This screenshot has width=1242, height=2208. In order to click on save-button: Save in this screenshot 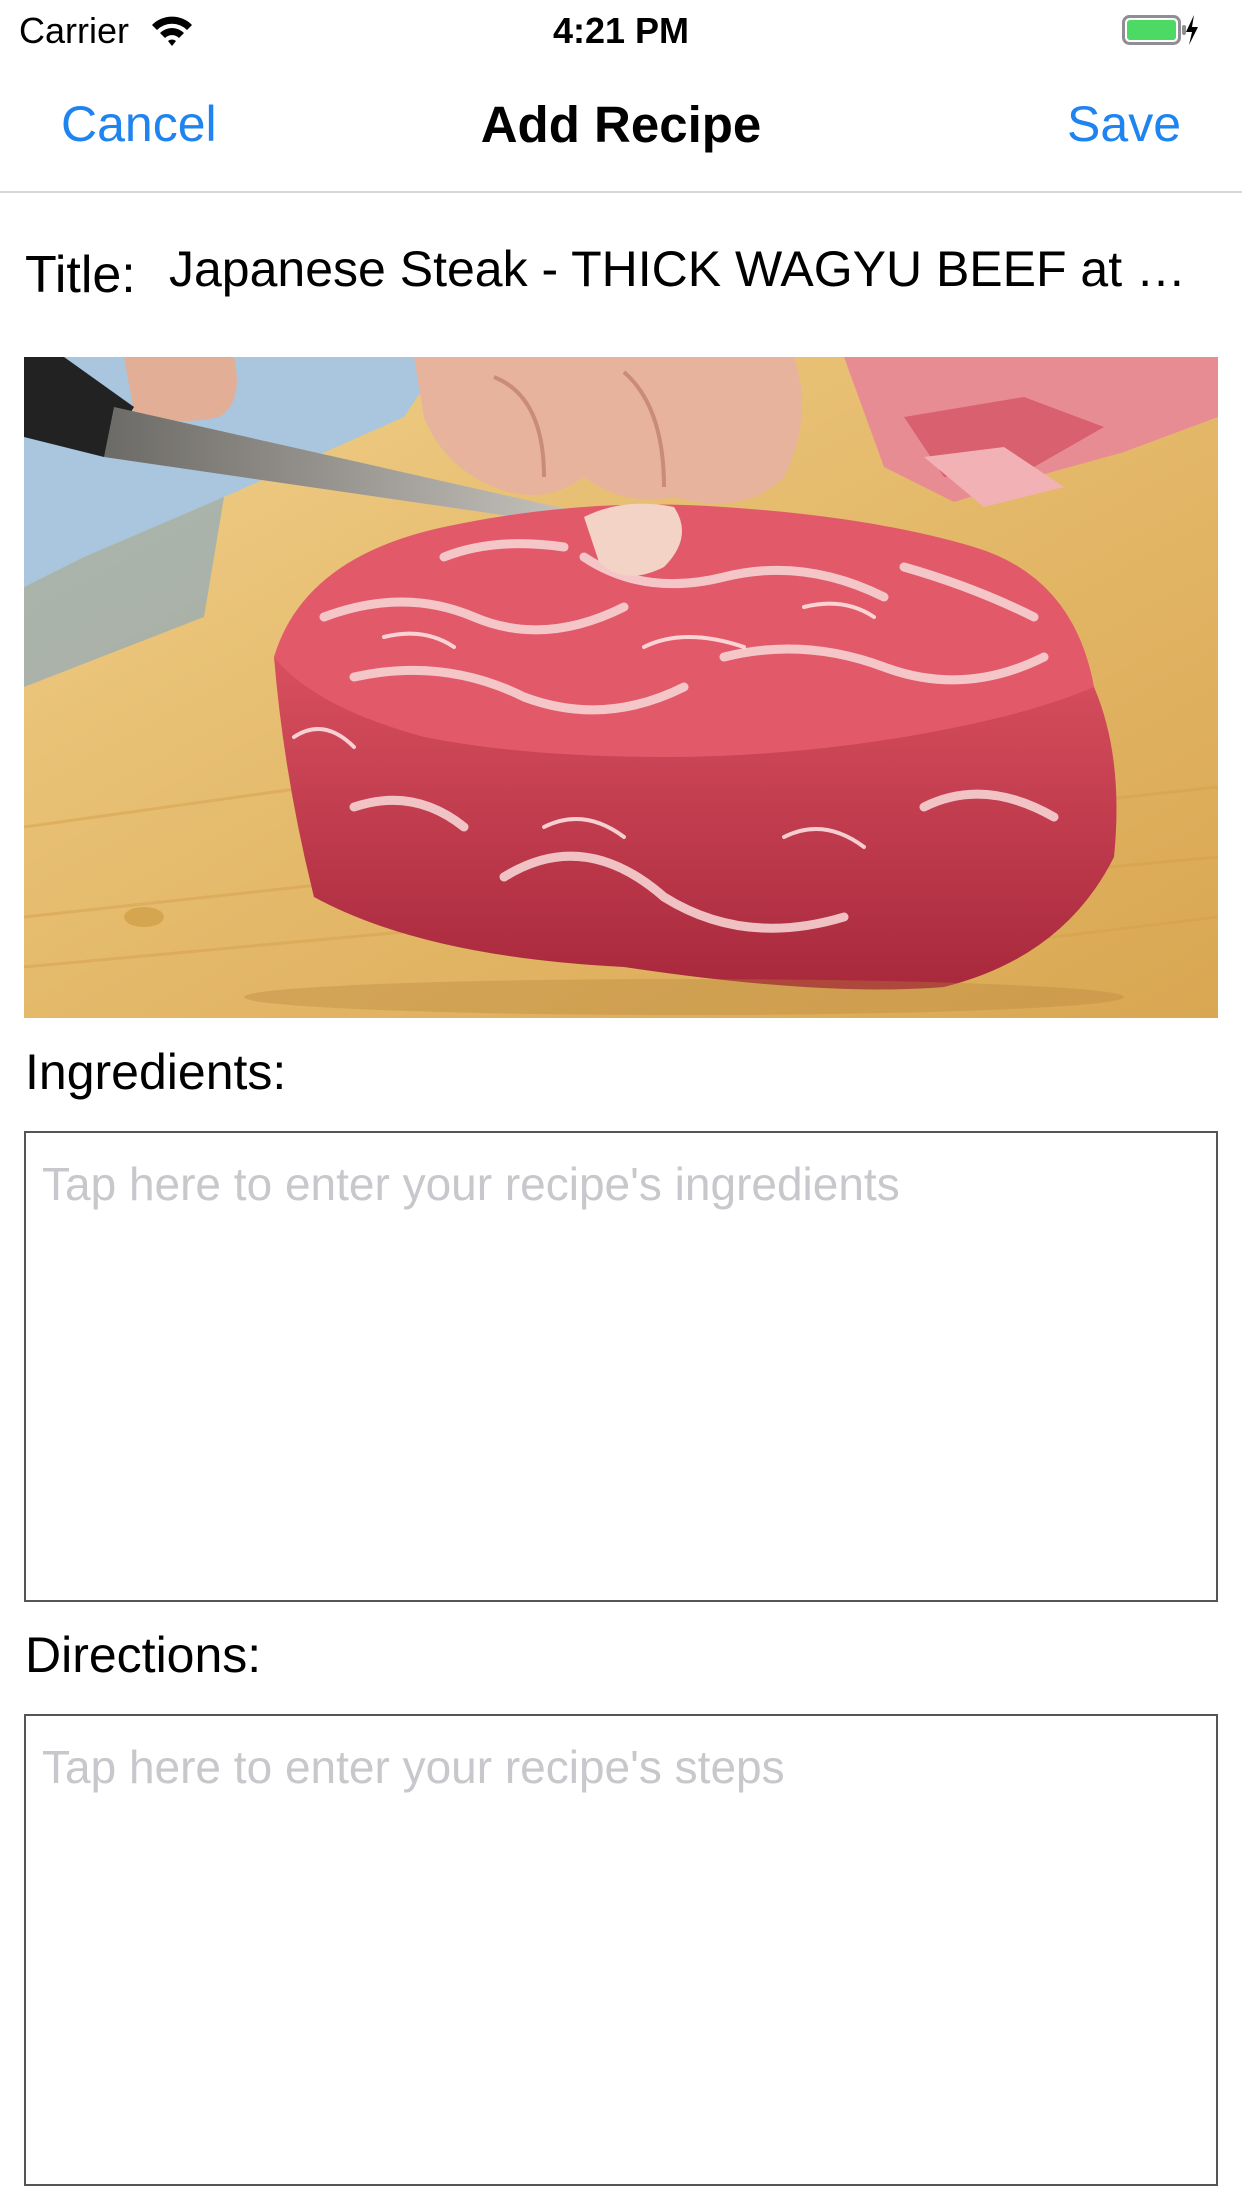, I will do `click(1124, 124)`.